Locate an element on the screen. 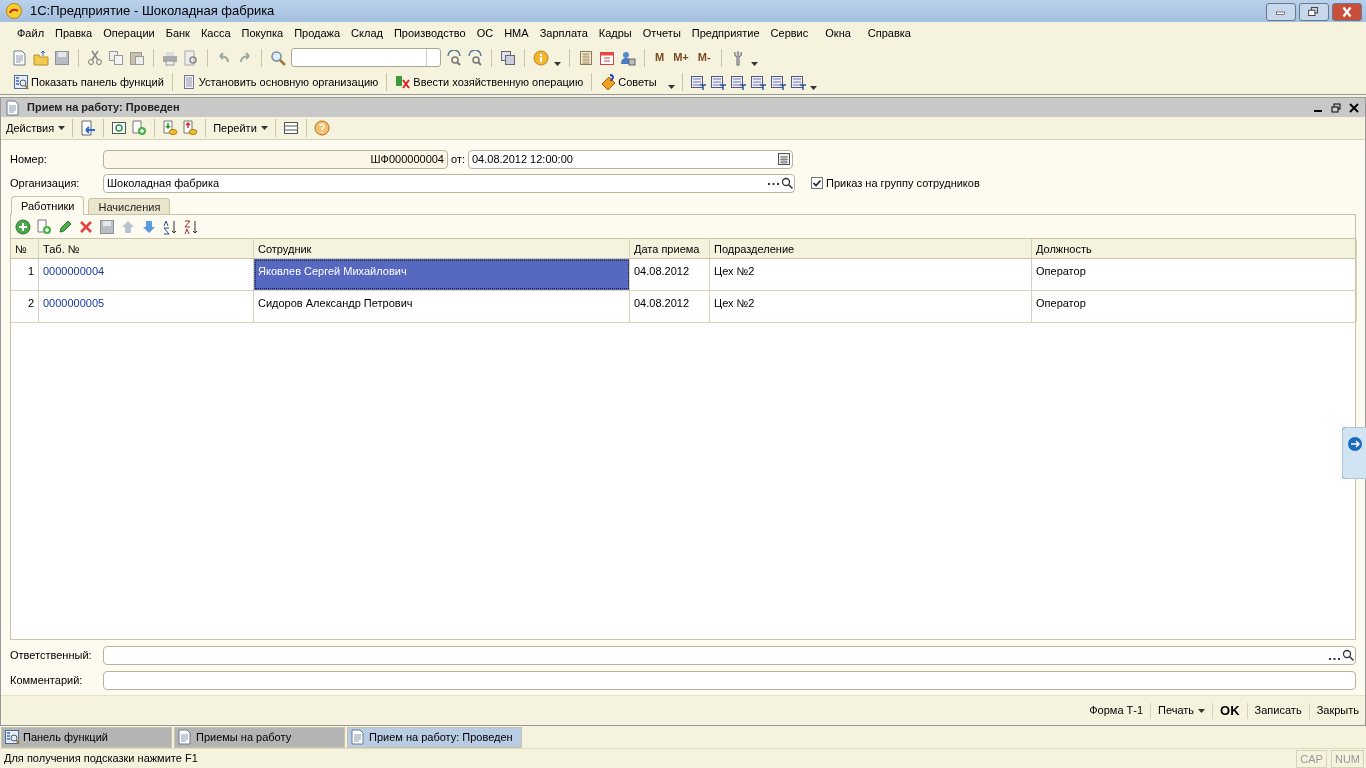  menu-item: Зарплата is located at coordinates (563, 33).